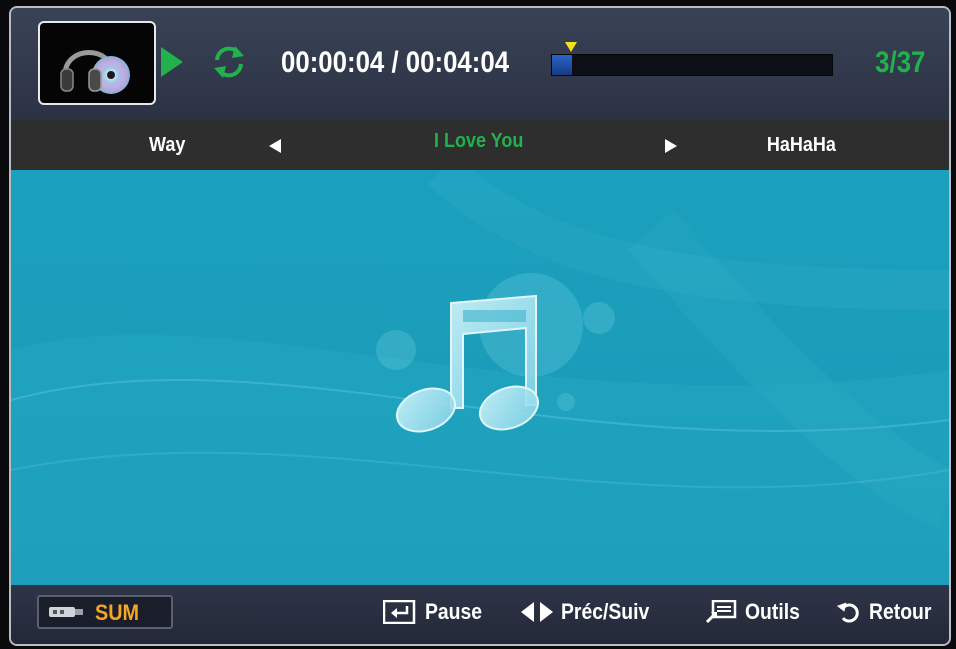  I want to click on progress-marker, so click(570, 47).